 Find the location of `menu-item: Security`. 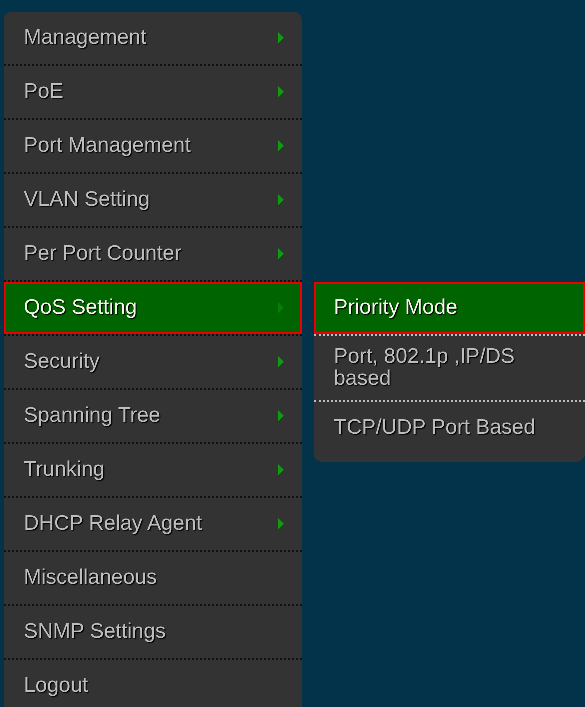

menu-item: Security is located at coordinates (153, 362).